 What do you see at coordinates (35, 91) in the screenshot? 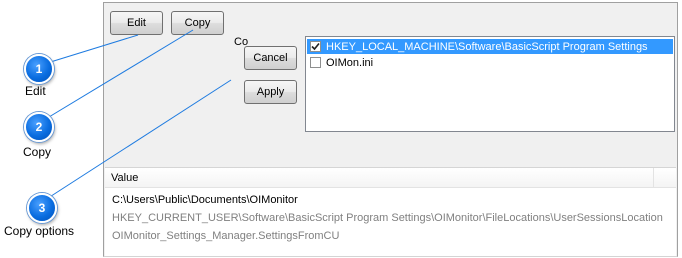
I see `callout-label-edit: Edit` at bounding box center [35, 91].